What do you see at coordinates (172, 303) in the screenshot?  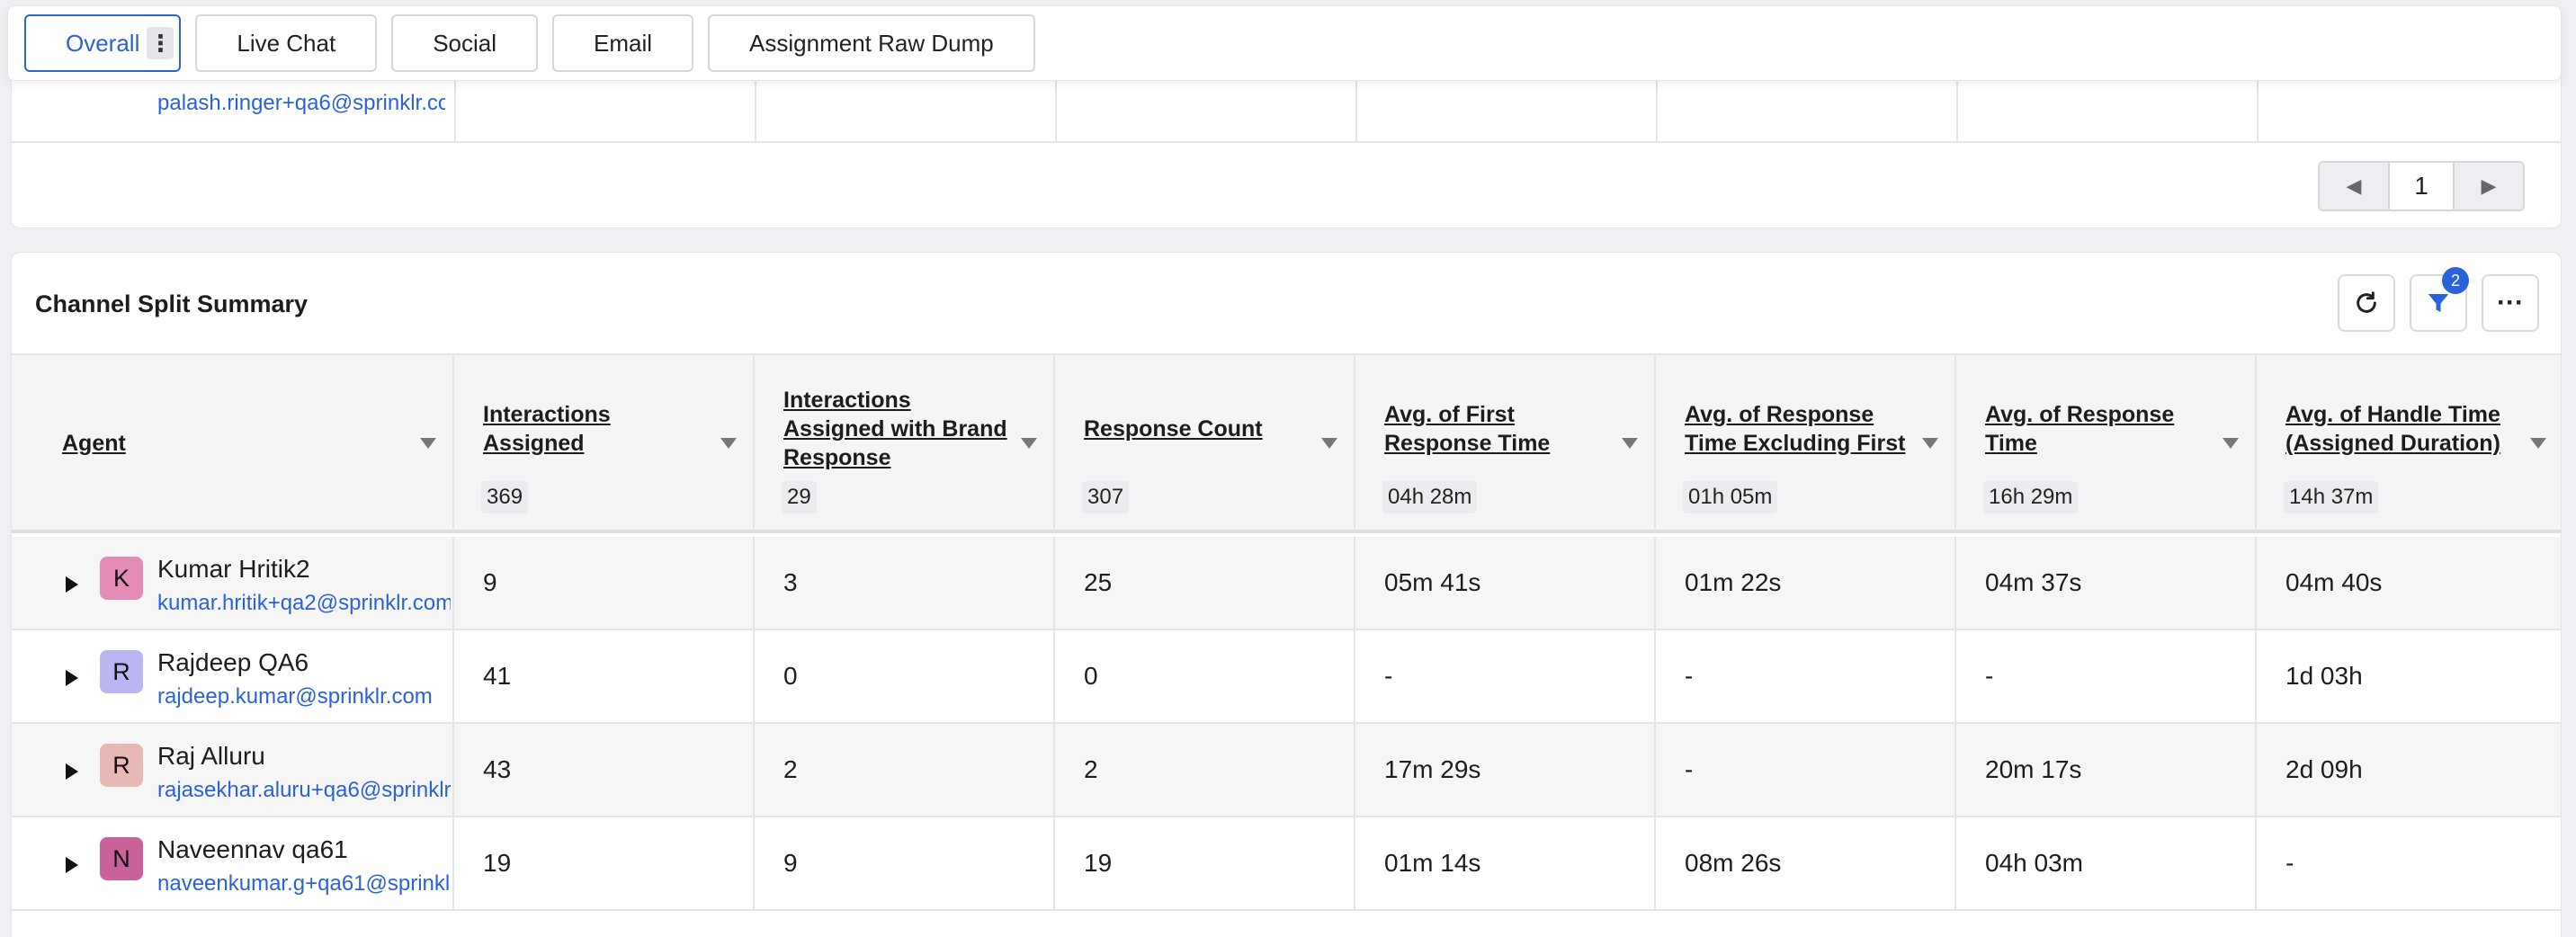 I see `widget-title: Channel Split Summary` at bounding box center [172, 303].